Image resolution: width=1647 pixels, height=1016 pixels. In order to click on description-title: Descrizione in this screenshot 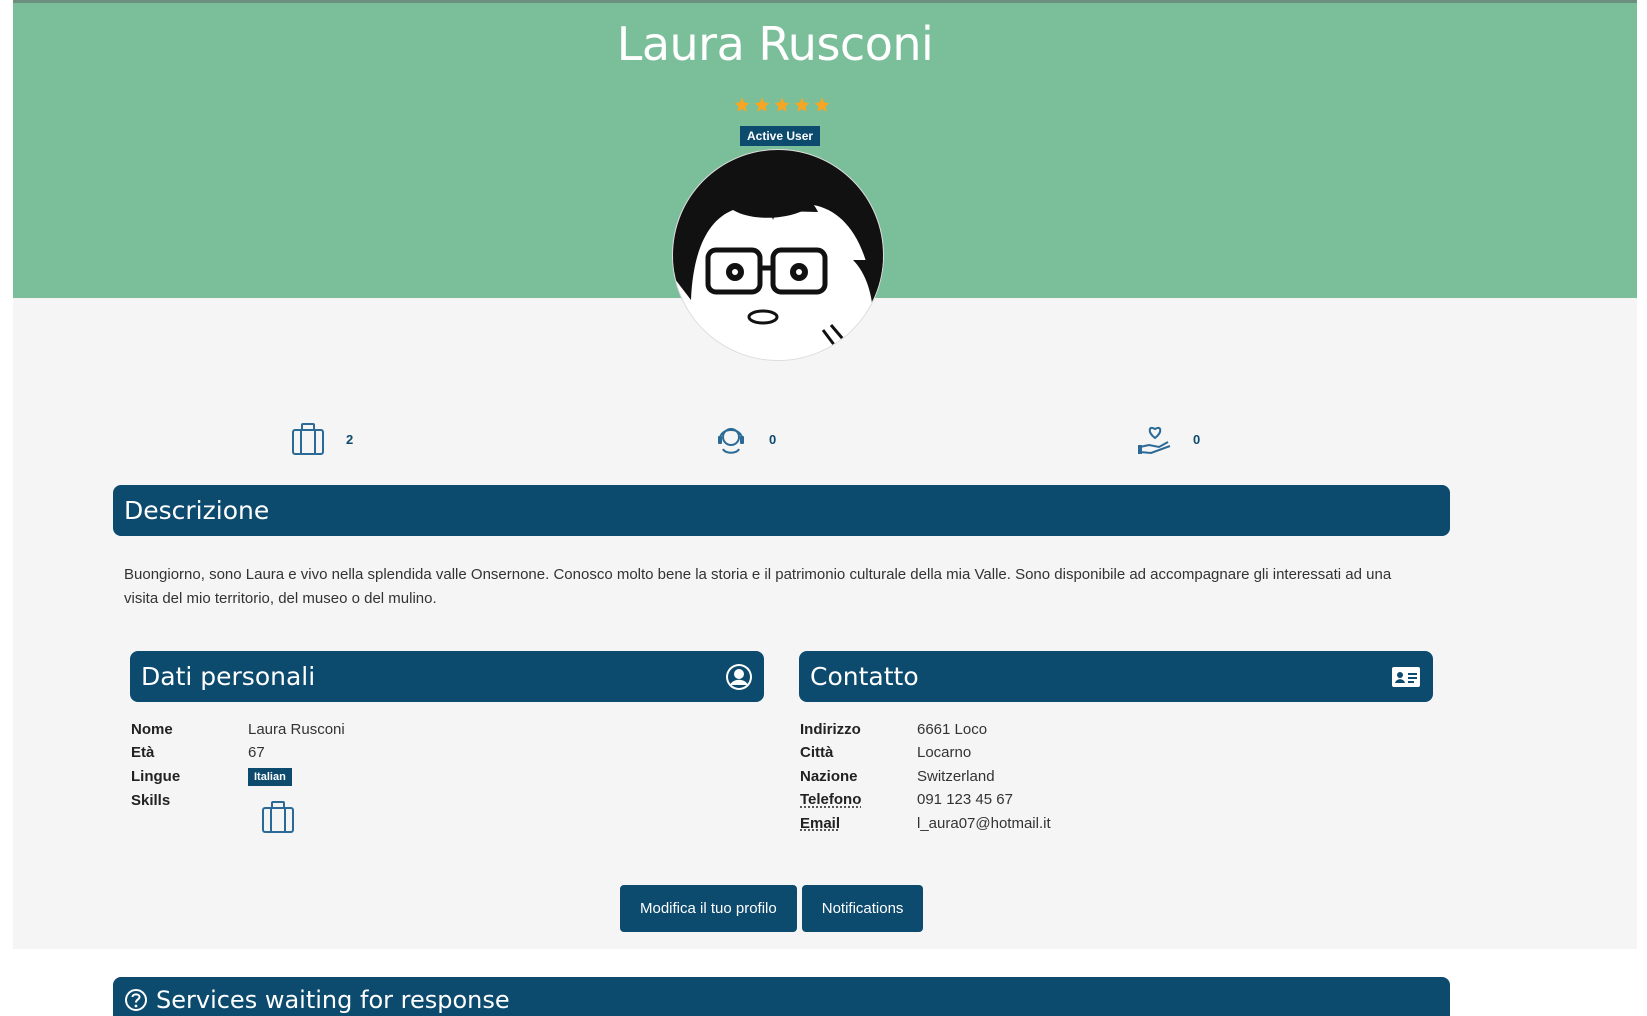, I will do `click(197, 510)`.